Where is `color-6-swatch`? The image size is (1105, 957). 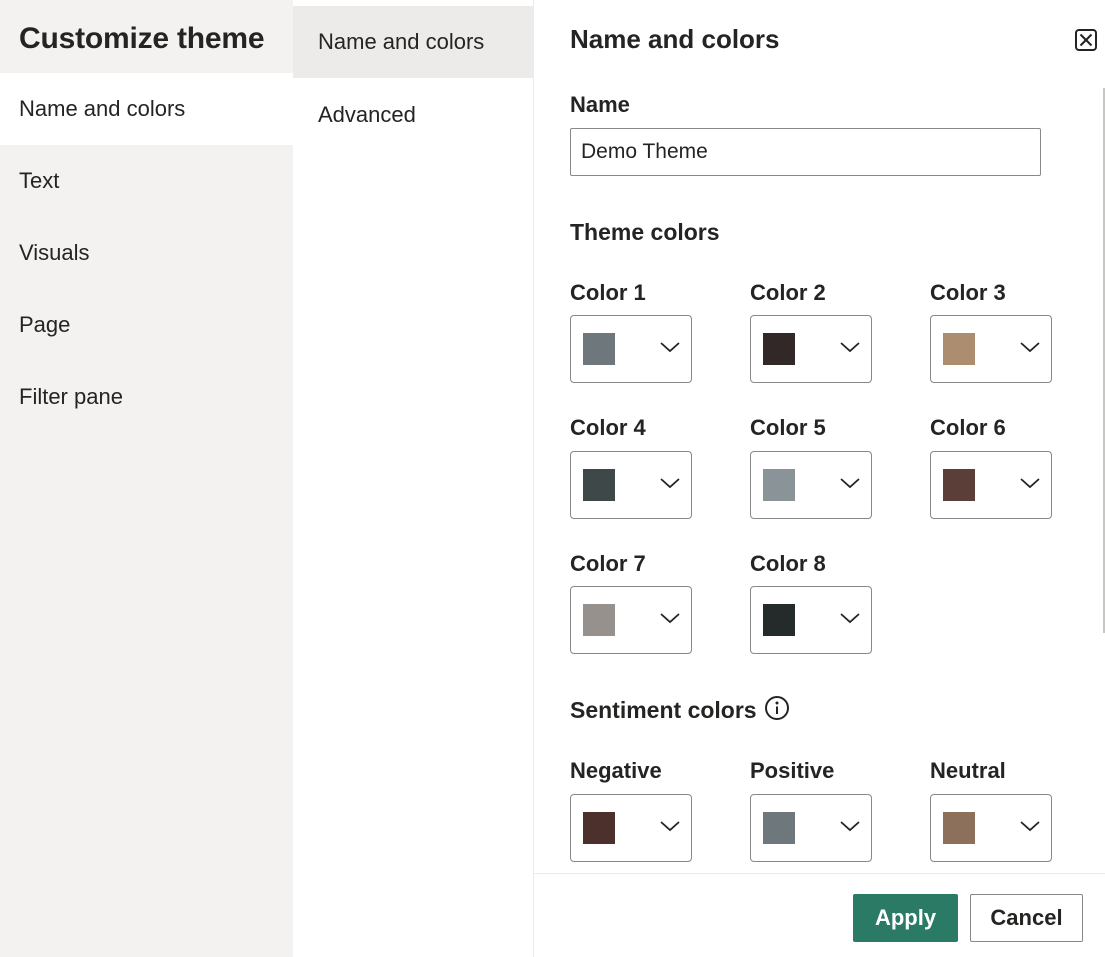
color-6-swatch is located at coordinates (959, 485).